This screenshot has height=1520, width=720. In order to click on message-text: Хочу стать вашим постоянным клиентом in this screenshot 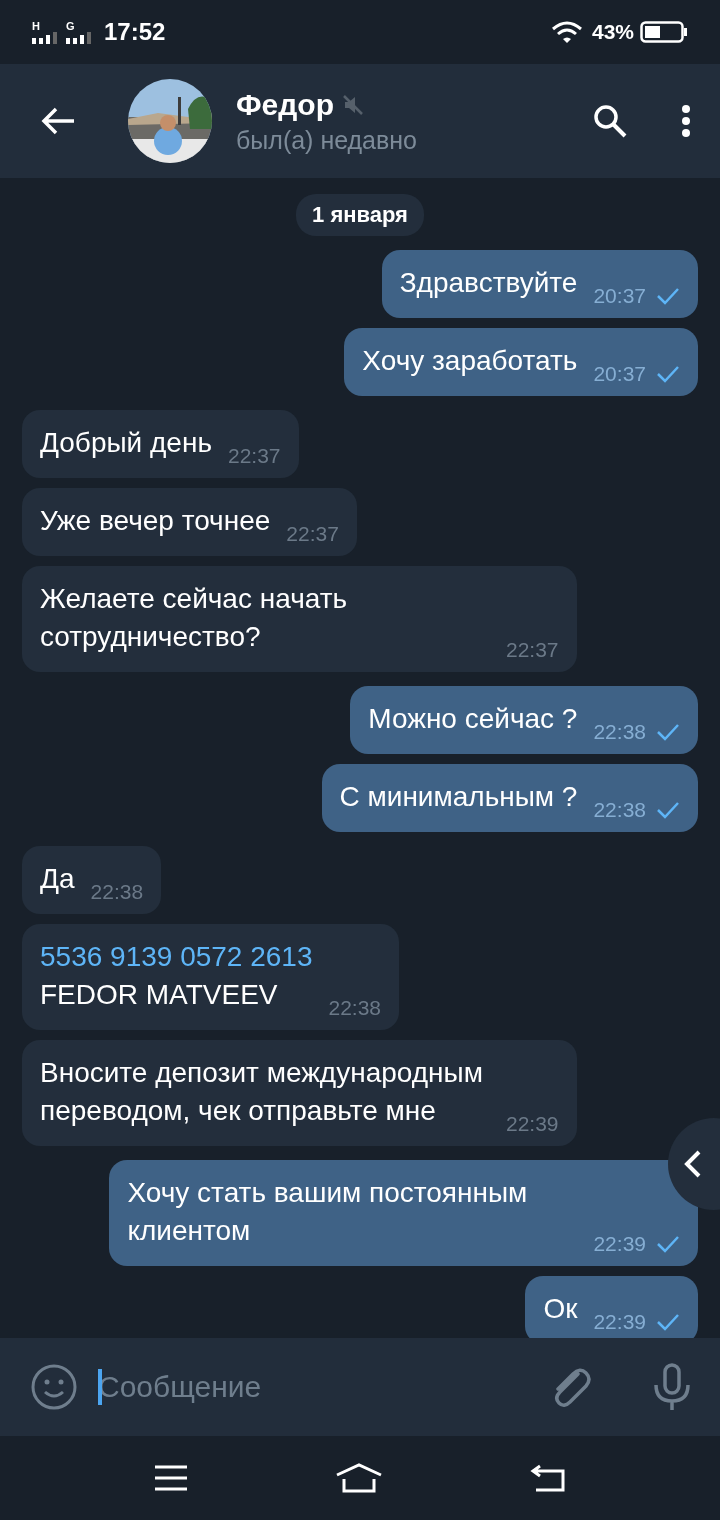, I will do `click(328, 1212)`.